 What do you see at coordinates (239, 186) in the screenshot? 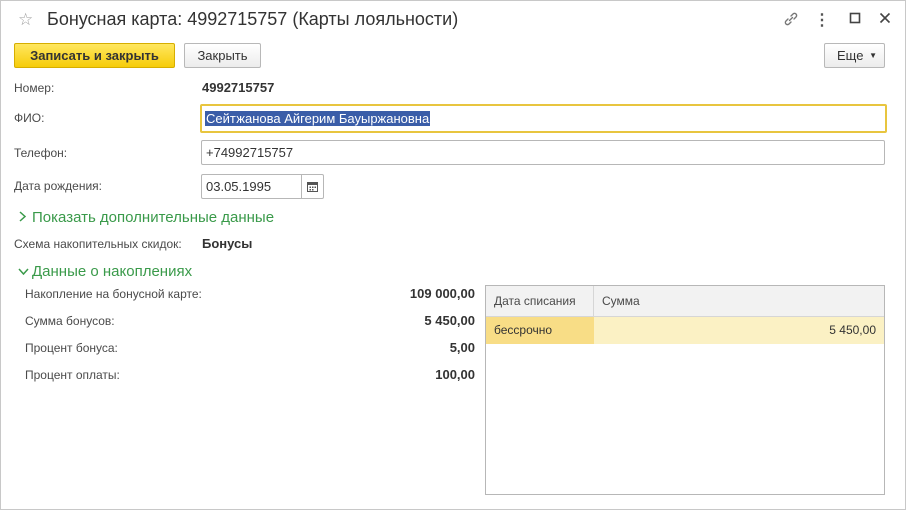
I see `birth-date-value: 03.05.1995` at bounding box center [239, 186].